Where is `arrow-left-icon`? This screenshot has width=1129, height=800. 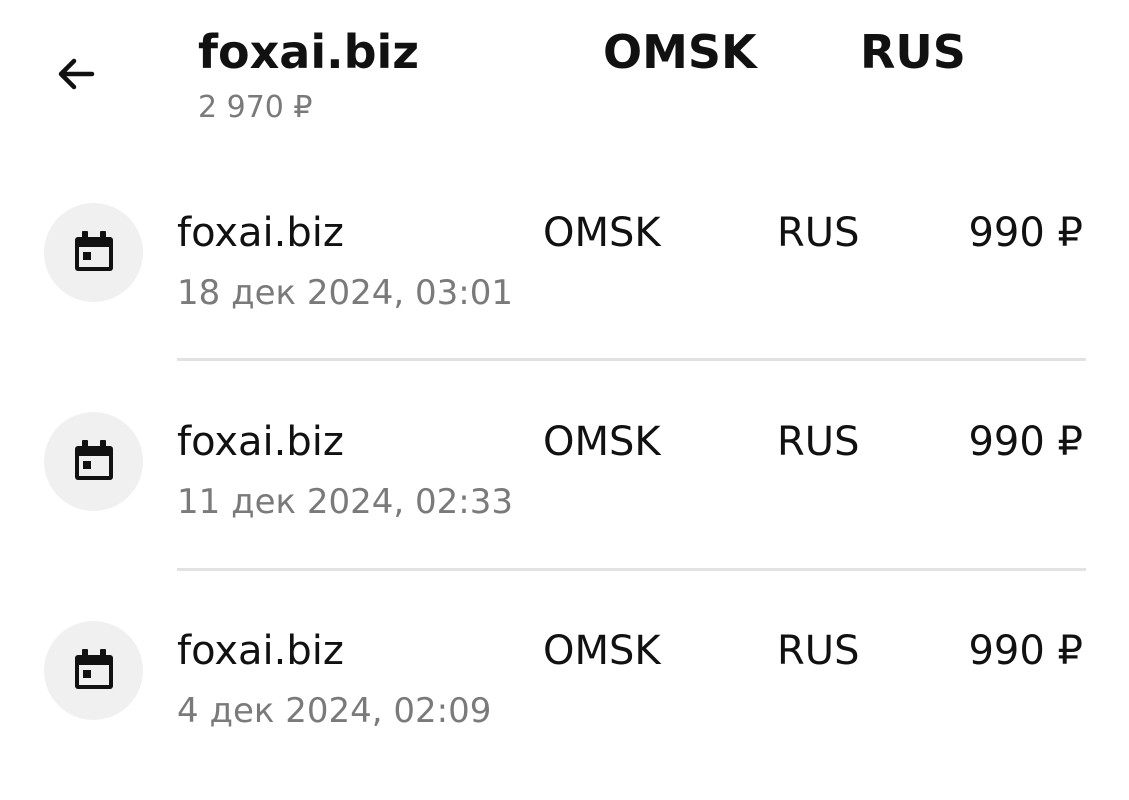 arrow-left-icon is located at coordinates (76, 76).